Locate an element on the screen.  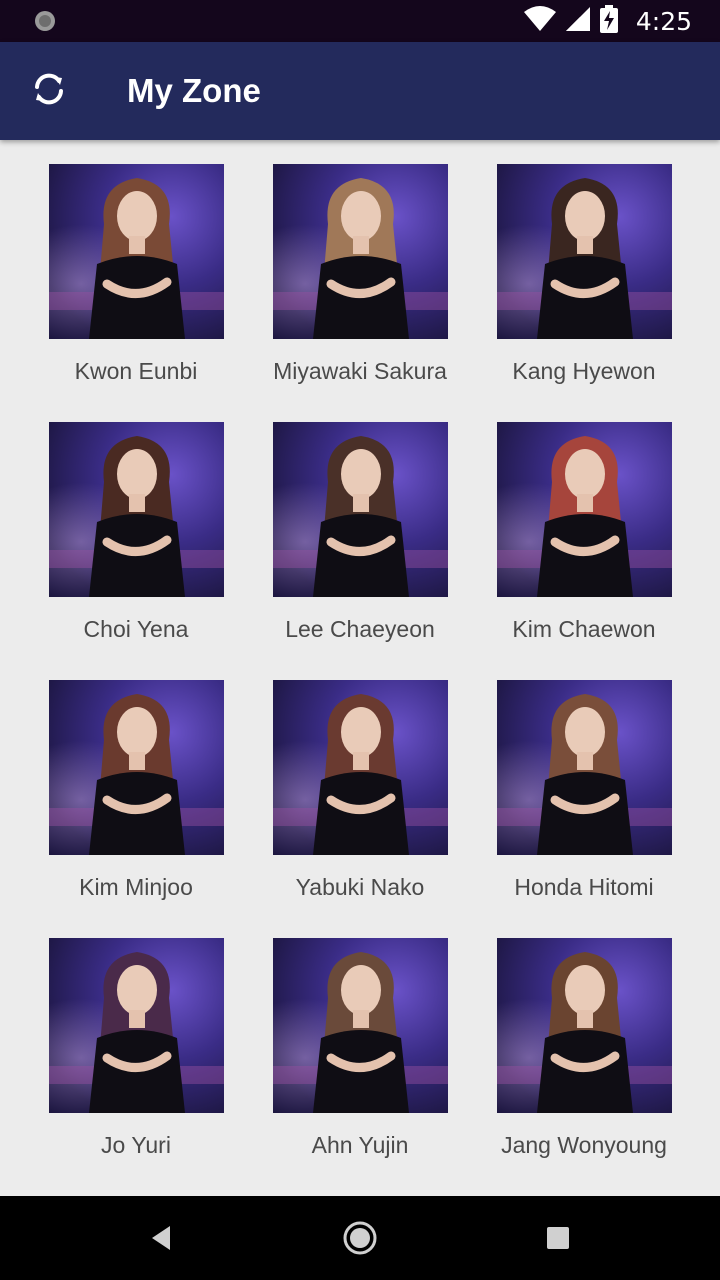
member-card: Jo Yuri is located at coordinates (136, 1043).